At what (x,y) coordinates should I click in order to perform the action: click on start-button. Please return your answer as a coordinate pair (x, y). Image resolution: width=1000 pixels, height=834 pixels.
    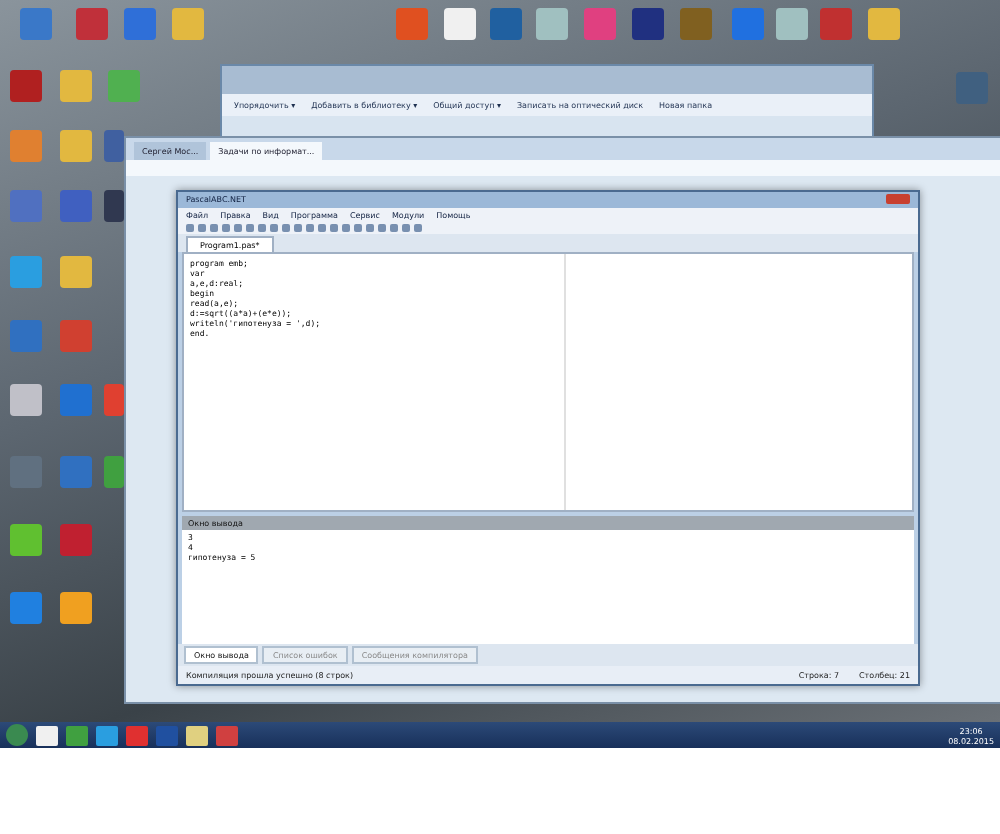
    Looking at the image, I should click on (17, 735).